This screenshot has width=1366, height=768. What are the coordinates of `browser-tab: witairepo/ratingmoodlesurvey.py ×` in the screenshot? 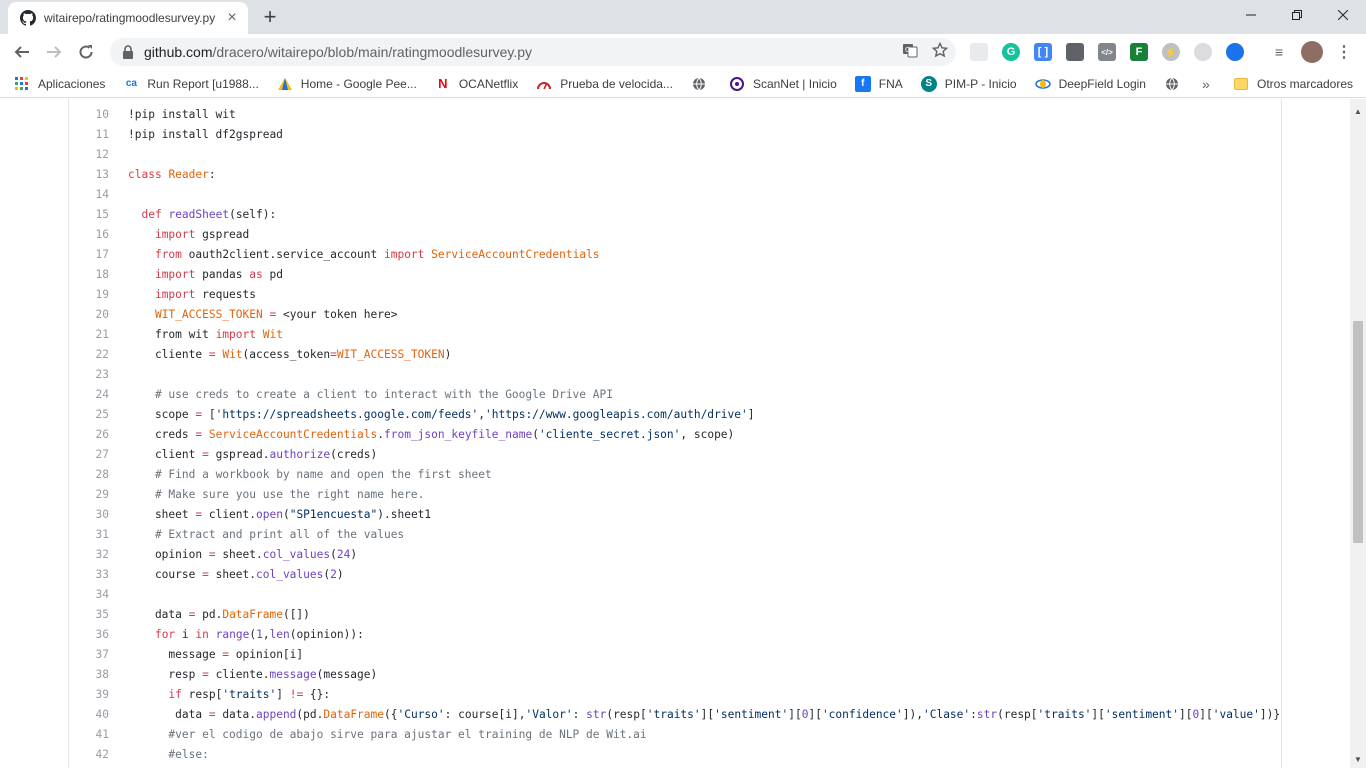 It's located at (128, 18).